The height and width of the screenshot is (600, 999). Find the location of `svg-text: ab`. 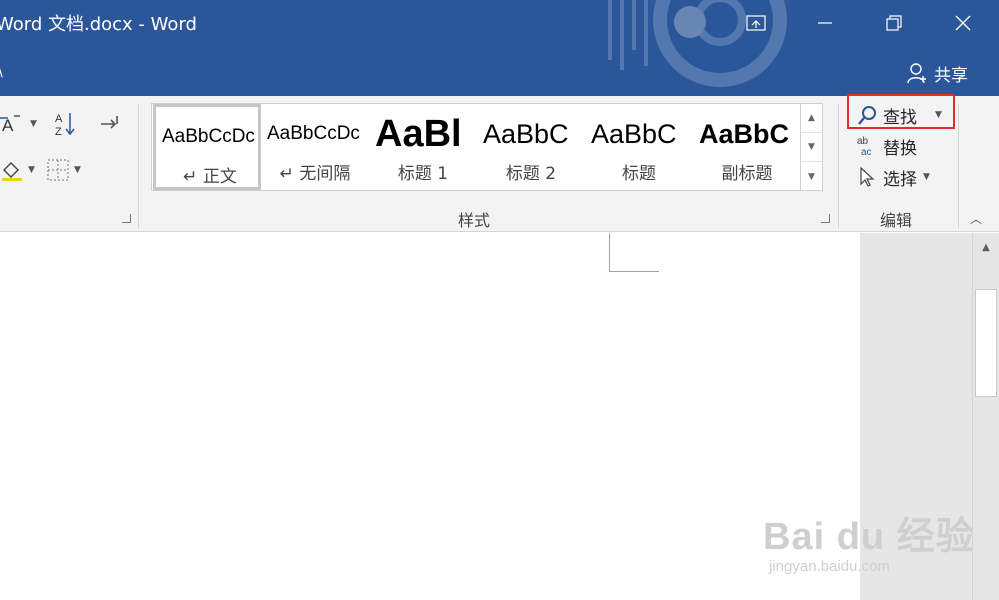

svg-text: ab is located at coordinates (863, 141).